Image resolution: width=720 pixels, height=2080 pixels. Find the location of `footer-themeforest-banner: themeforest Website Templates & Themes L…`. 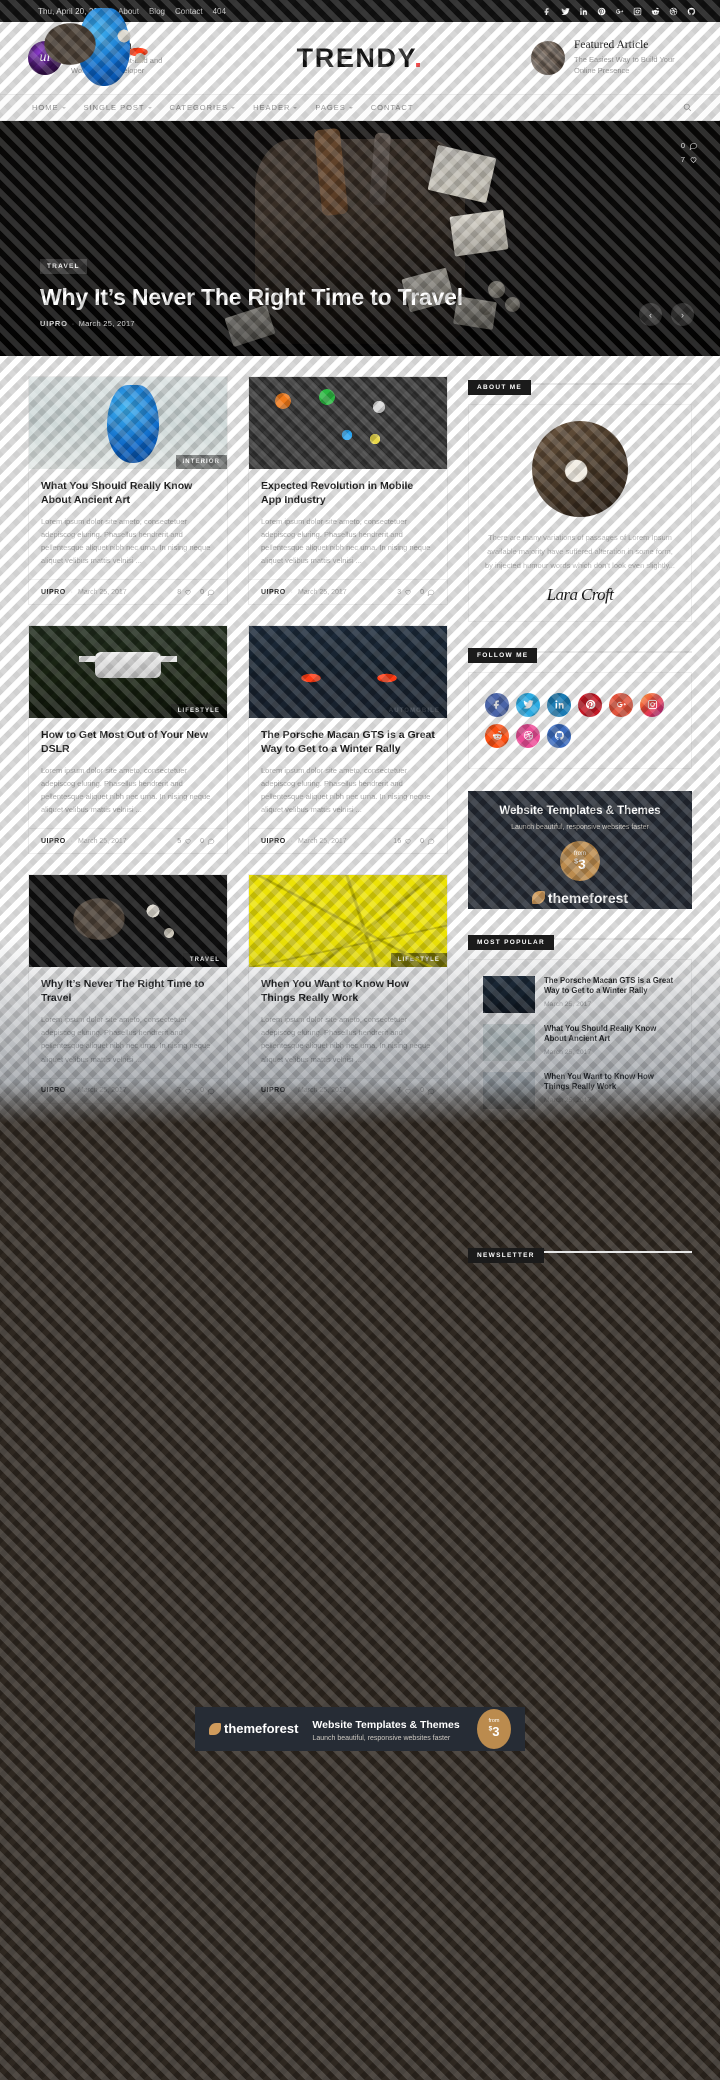

footer-themeforest-banner: themeforest Website Templates & Themes L… is located at coordinates (360, 1728).